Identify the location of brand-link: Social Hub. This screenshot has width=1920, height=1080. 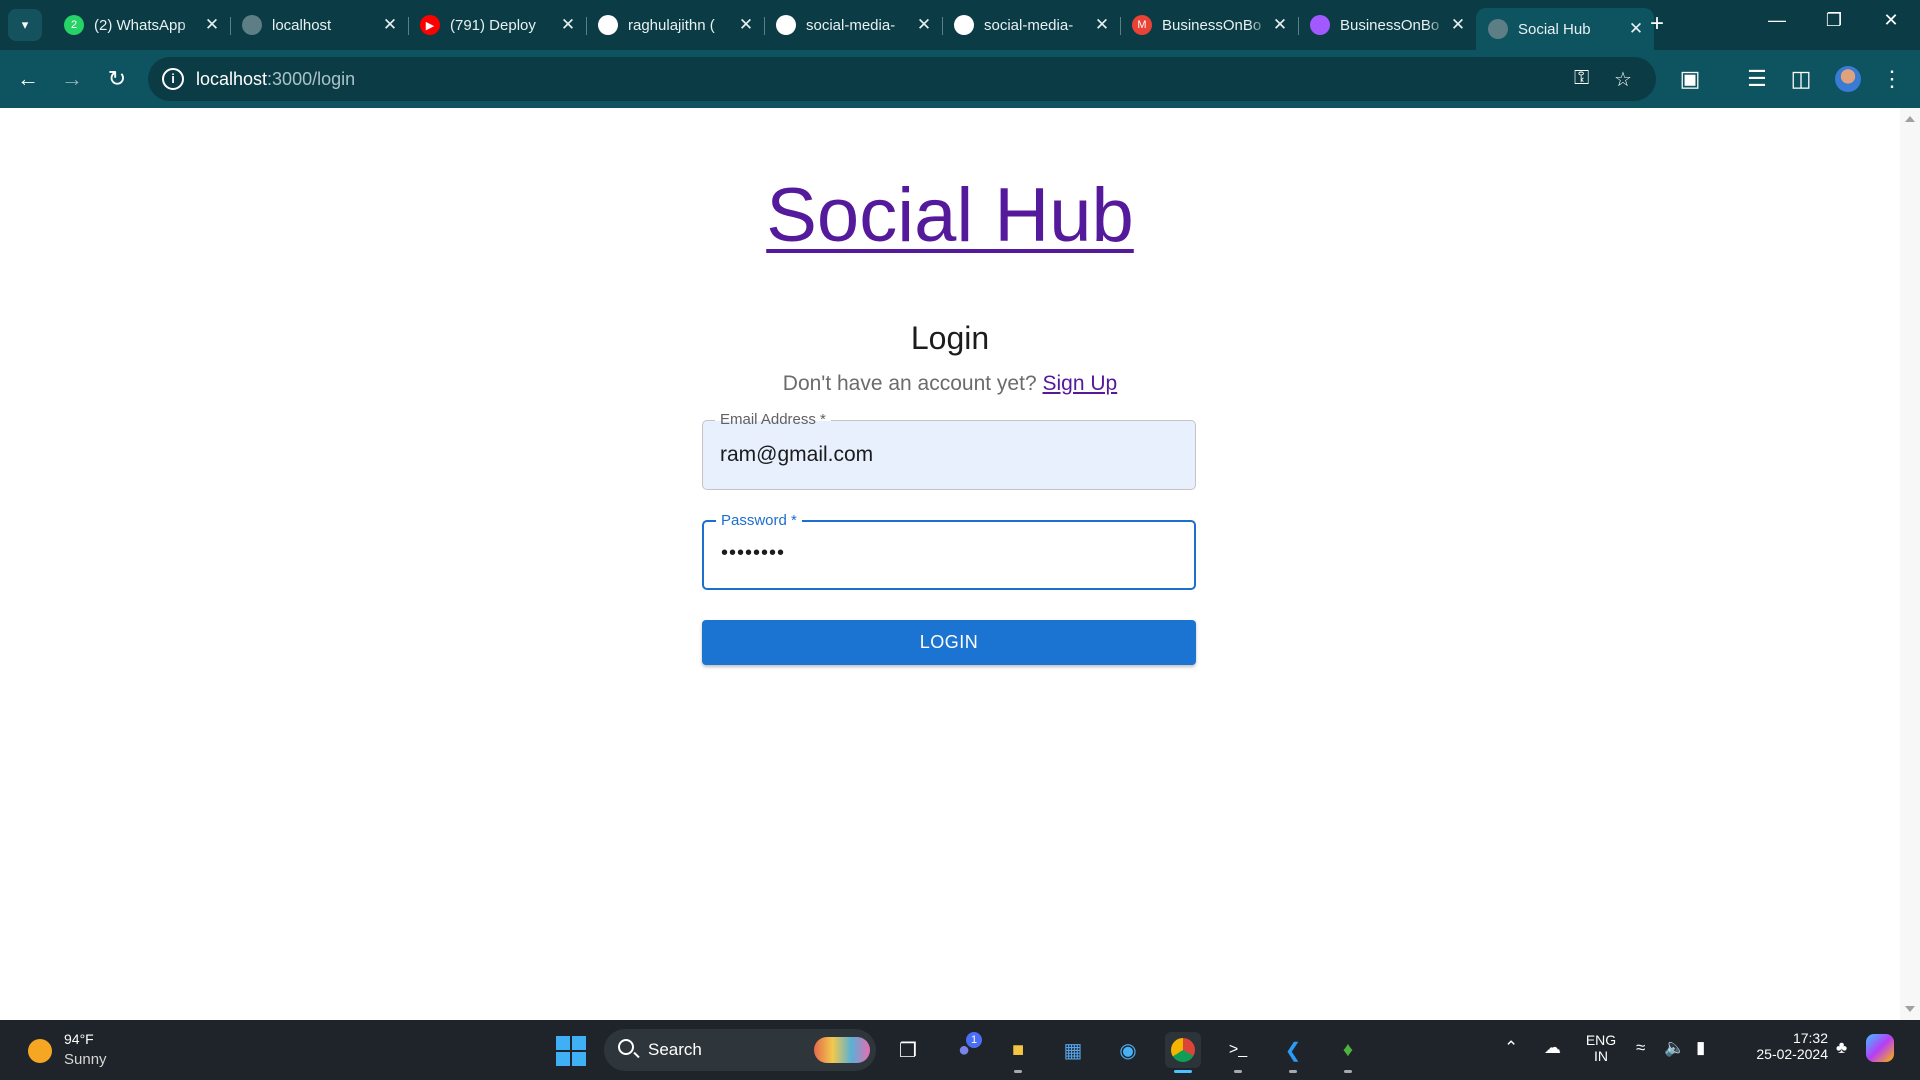
(950, 215).